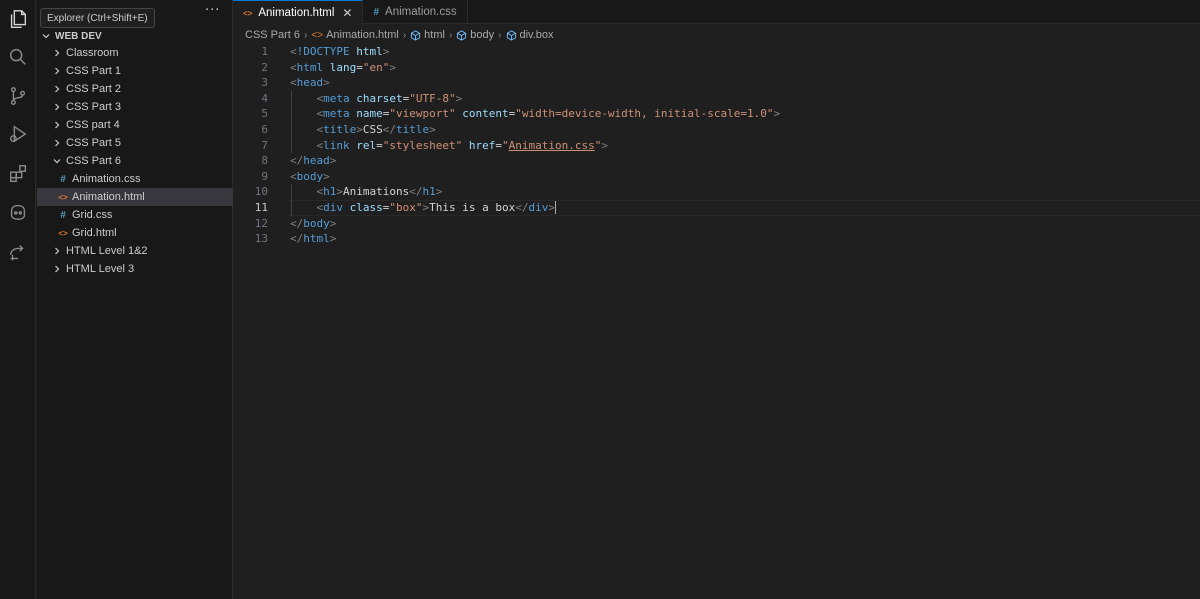  What do you see at coordinates (362, 35) in the screenshot?
I see `breadcrumb-file: Animation.html` at bounding box center [362, 35].